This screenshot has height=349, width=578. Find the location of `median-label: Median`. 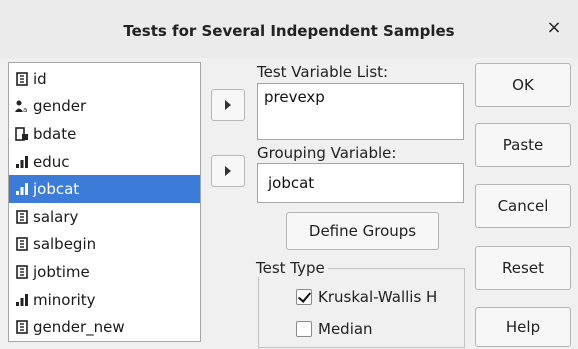

median-label: Median is located at coordinates (345, 329).